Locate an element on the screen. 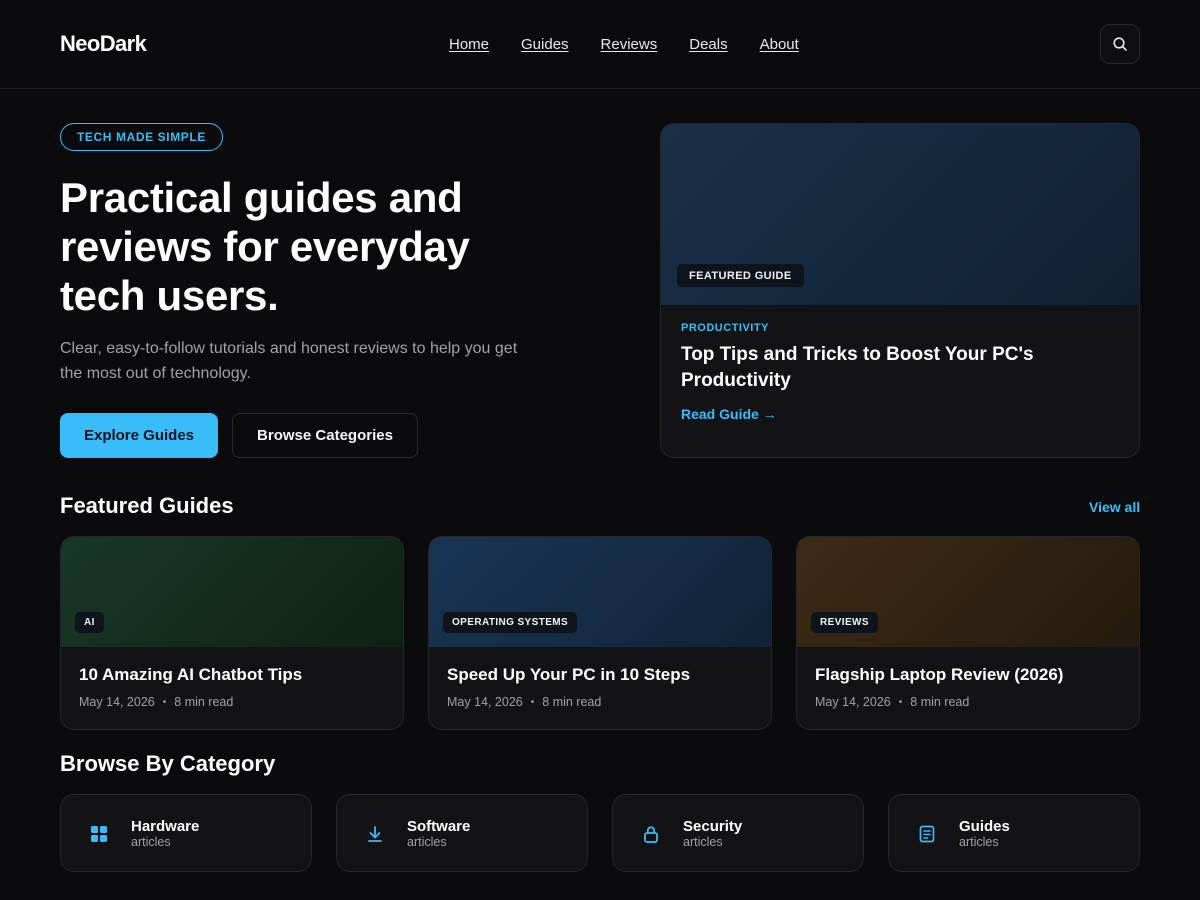  document-icon is located at coordinates (927, 834).